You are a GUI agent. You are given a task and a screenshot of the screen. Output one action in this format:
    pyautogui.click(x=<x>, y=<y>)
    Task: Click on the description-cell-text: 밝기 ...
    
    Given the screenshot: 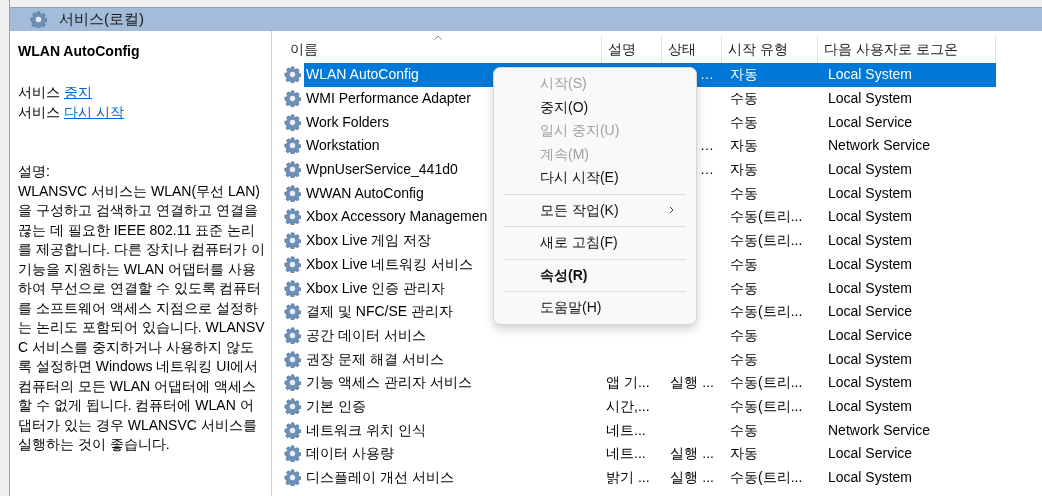 What is the action you would take?
    pyautogui.click(x=628, y=478)
    